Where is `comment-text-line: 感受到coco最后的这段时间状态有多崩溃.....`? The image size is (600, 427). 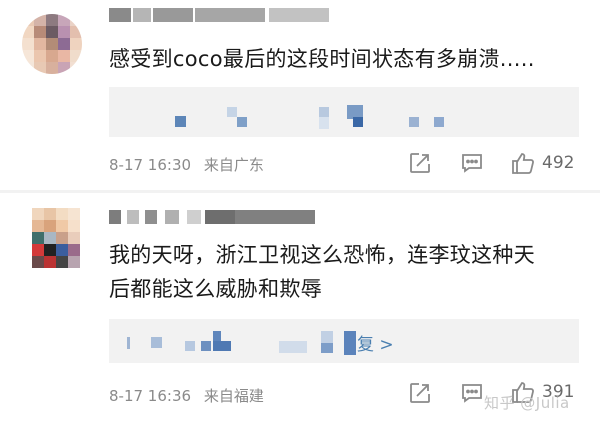
comment-text-line: 感受到coco最后的这段时间状态有多崩溃..... is located at coordinates (322, 59).